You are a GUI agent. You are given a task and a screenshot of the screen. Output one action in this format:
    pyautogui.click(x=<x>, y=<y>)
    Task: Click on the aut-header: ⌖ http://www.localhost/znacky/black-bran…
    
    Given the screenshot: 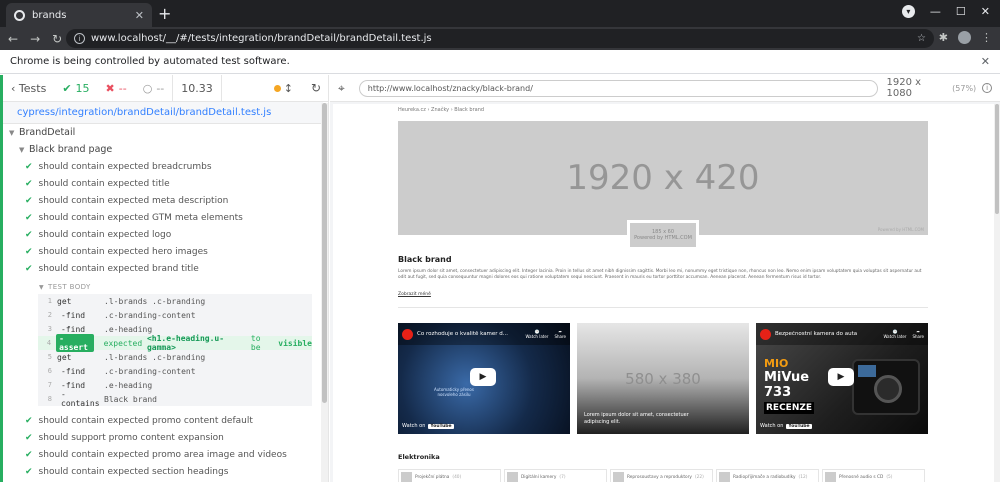 What is the action you would take?
    pyautogui.click(x=665, y=88)
    